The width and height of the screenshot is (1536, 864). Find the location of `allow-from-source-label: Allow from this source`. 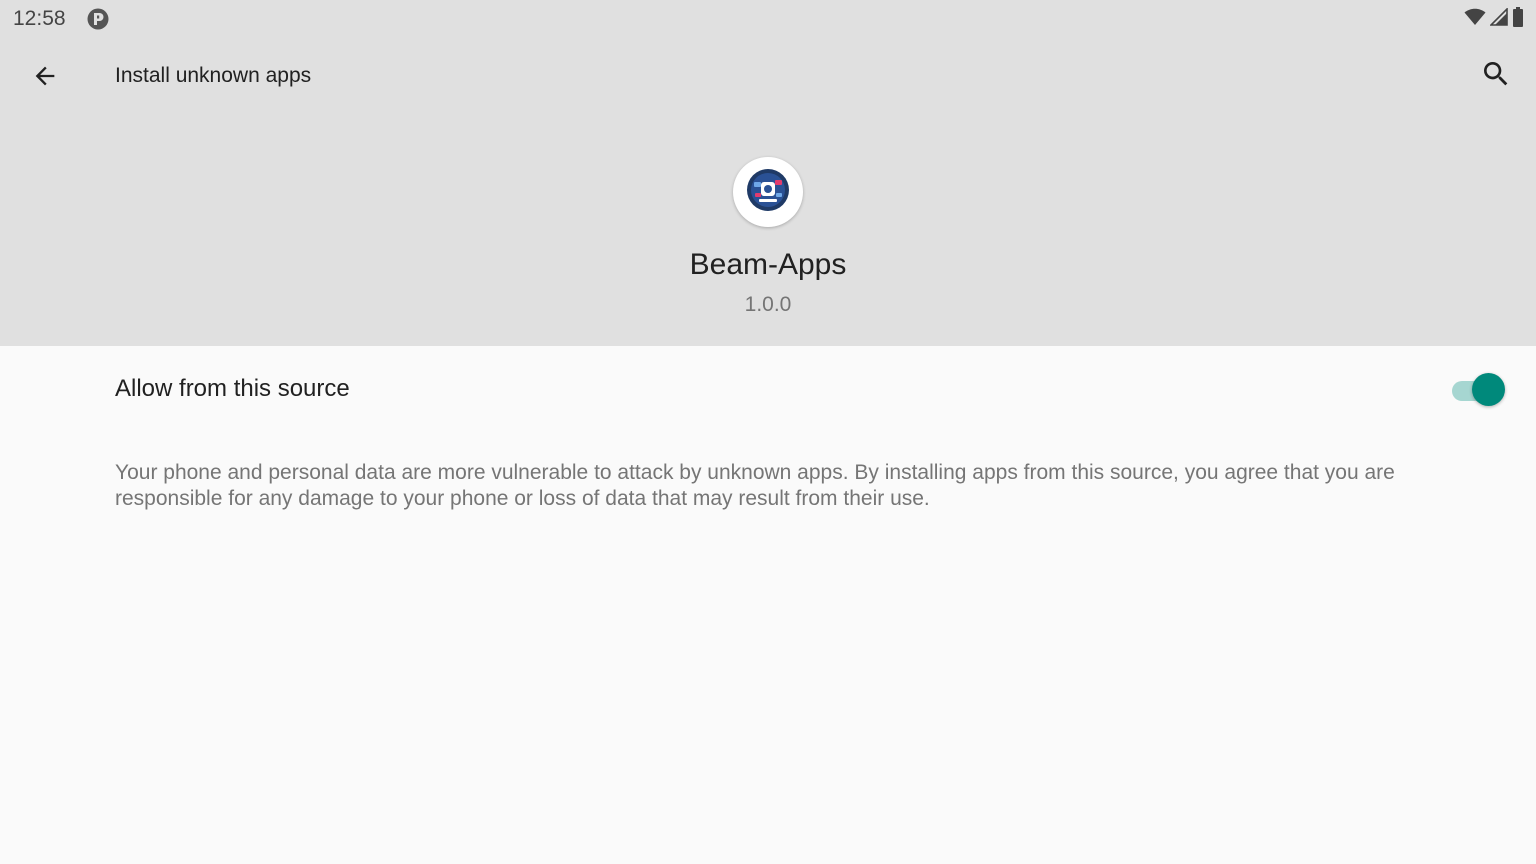

allow-from-source-label: Allow from this source is located at coordinates (232, 388).